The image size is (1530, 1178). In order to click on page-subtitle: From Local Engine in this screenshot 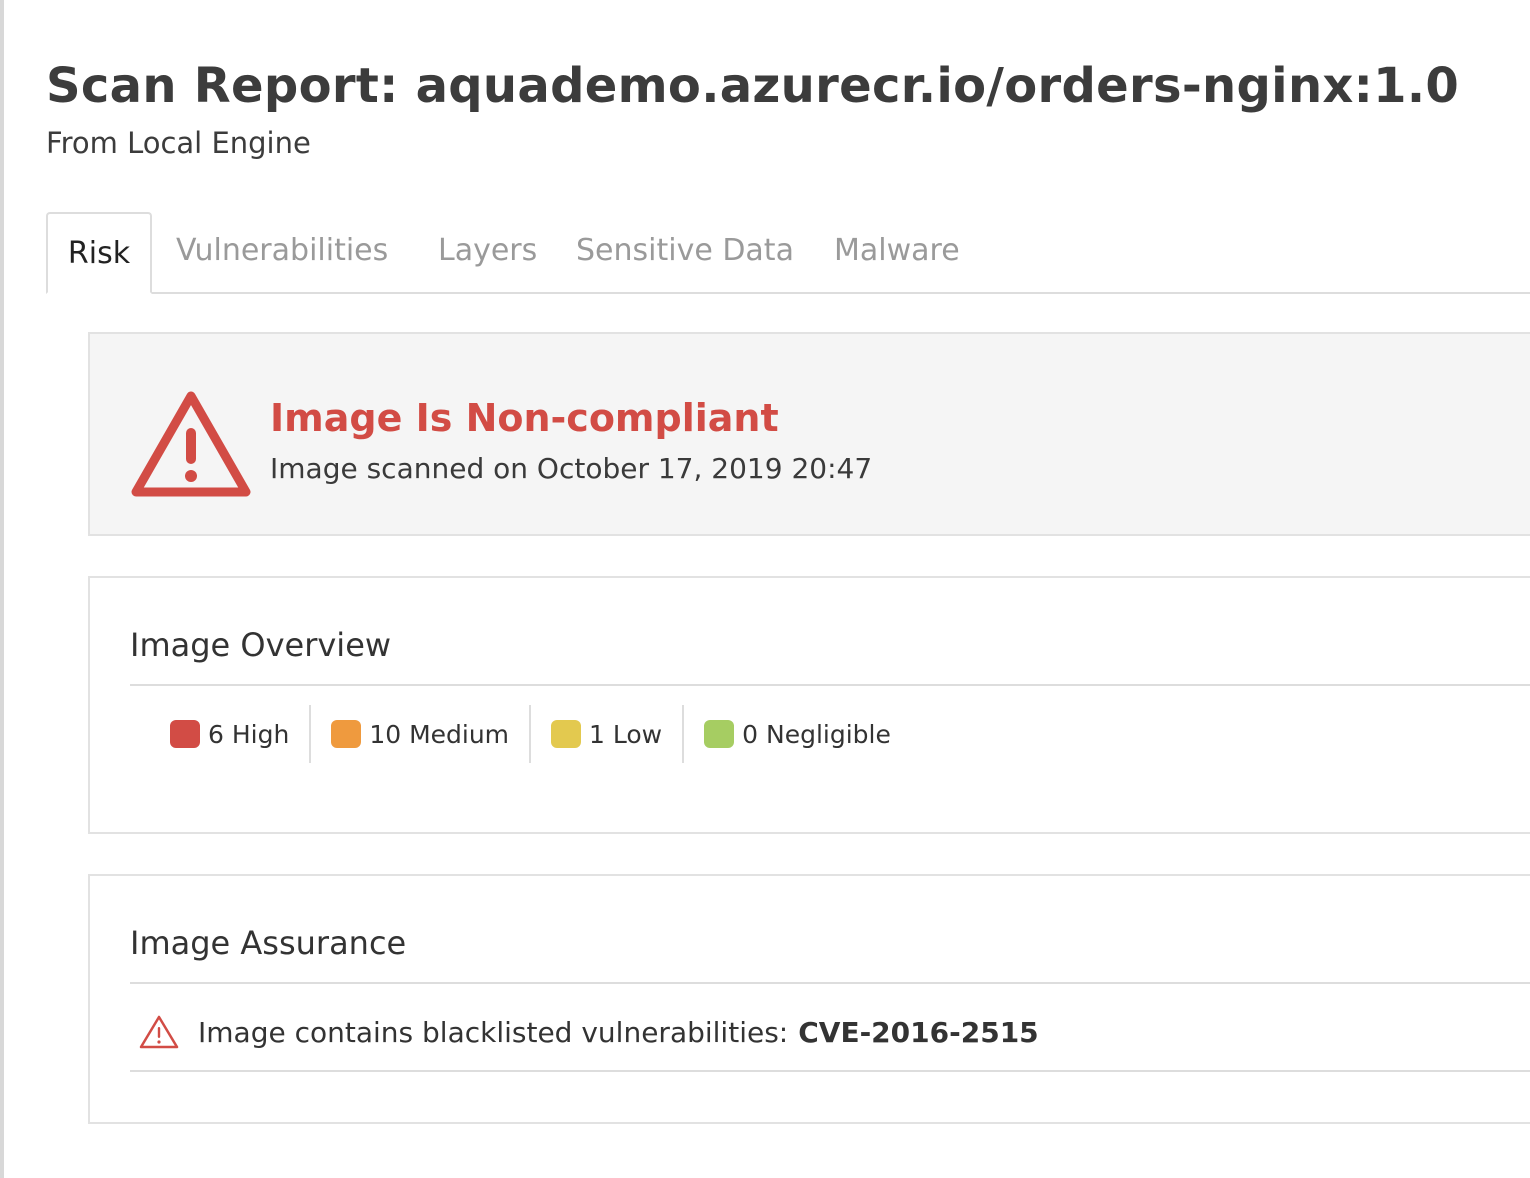, I will do `click(178, 143)`.